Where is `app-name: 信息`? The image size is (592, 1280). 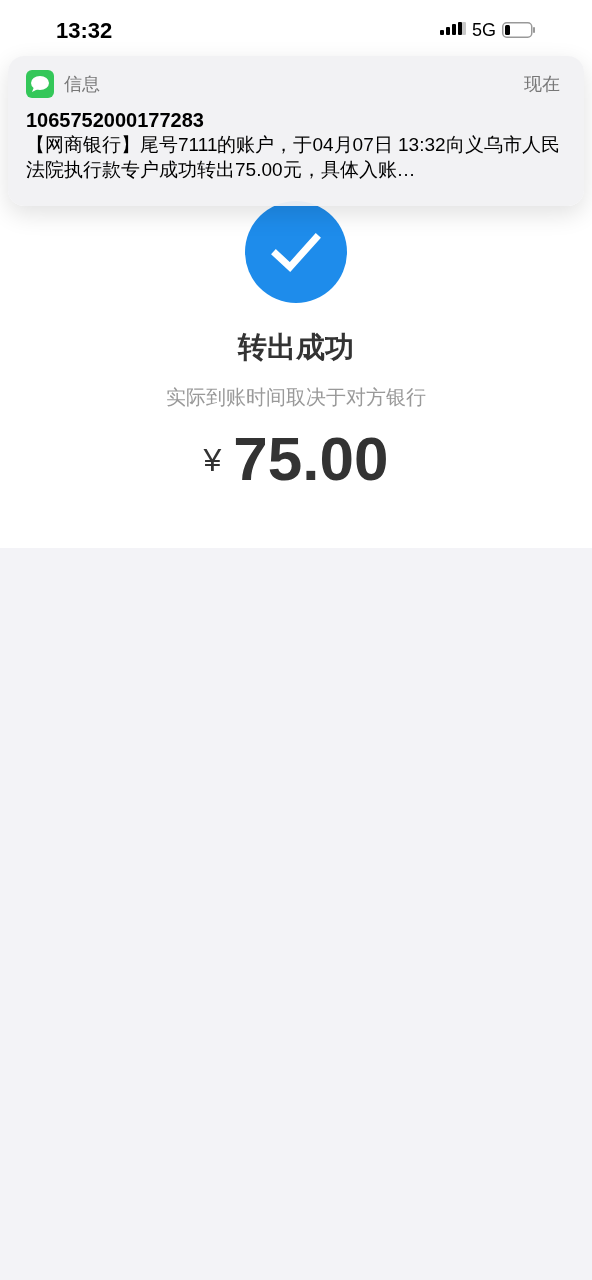
app-name: 信息 is located at coordinates (82, 84).